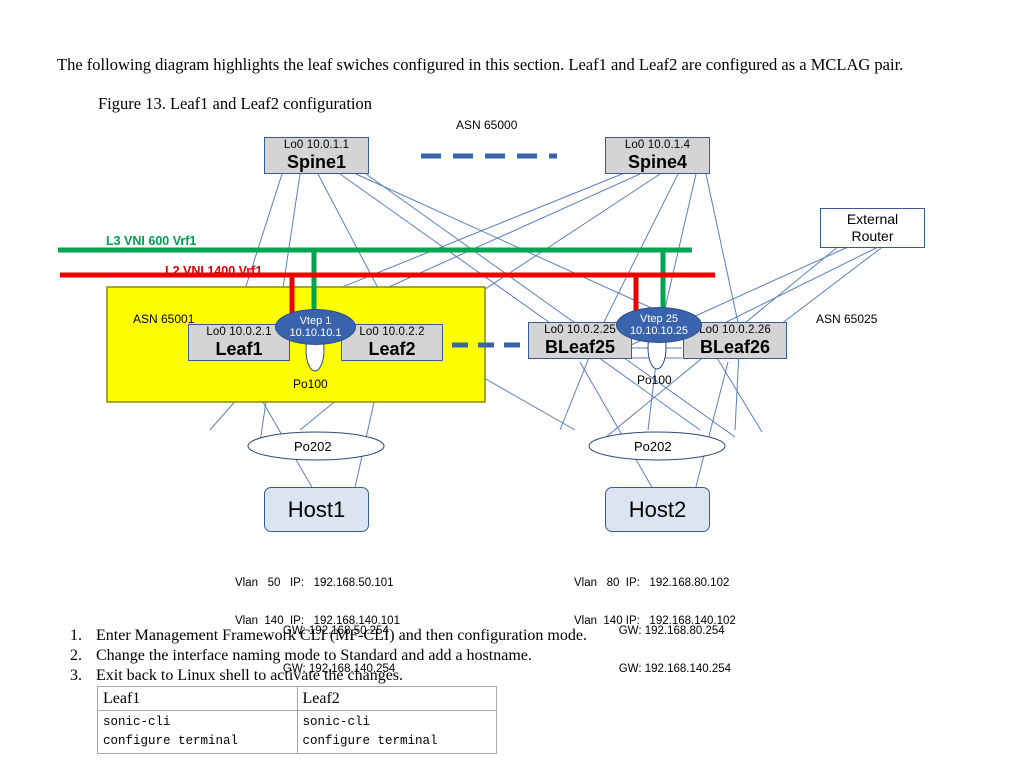 The width and height of the screenshot is (1024, 768). Describe the element at coordinates (657, 145) in the screenshot. I see `spine4-loopback: Lo0 10.0.1.4` at that location.